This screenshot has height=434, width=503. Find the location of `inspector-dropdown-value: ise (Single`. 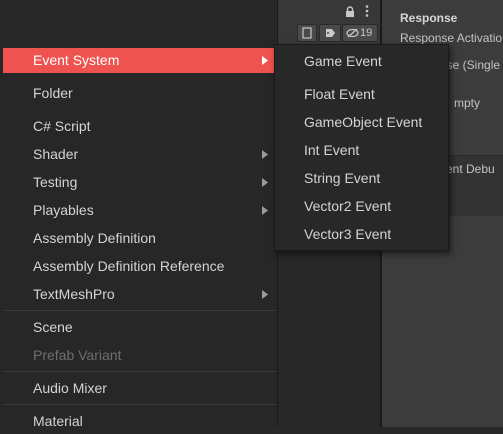

inspector-dropdown-value: ise (Single is located at coordinates (472, 65).